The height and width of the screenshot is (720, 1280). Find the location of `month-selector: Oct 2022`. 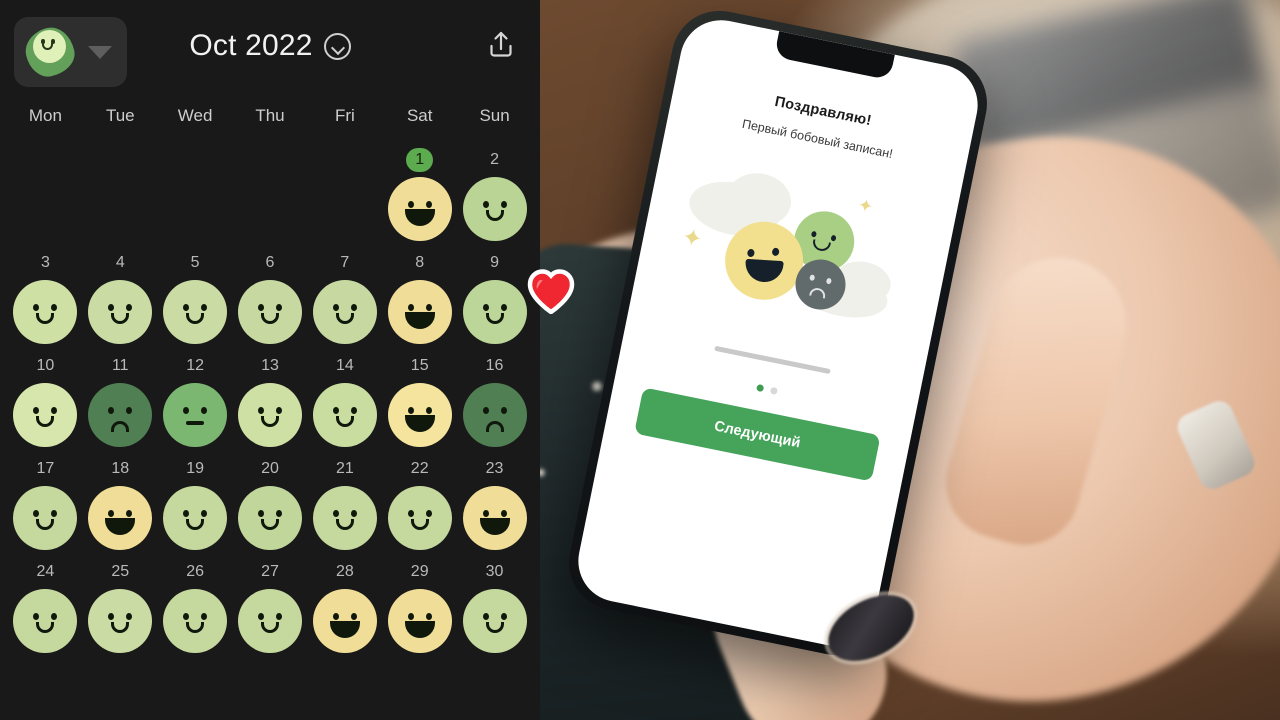

month-selector: Oct 2022 is located at coordinates (270, 46).